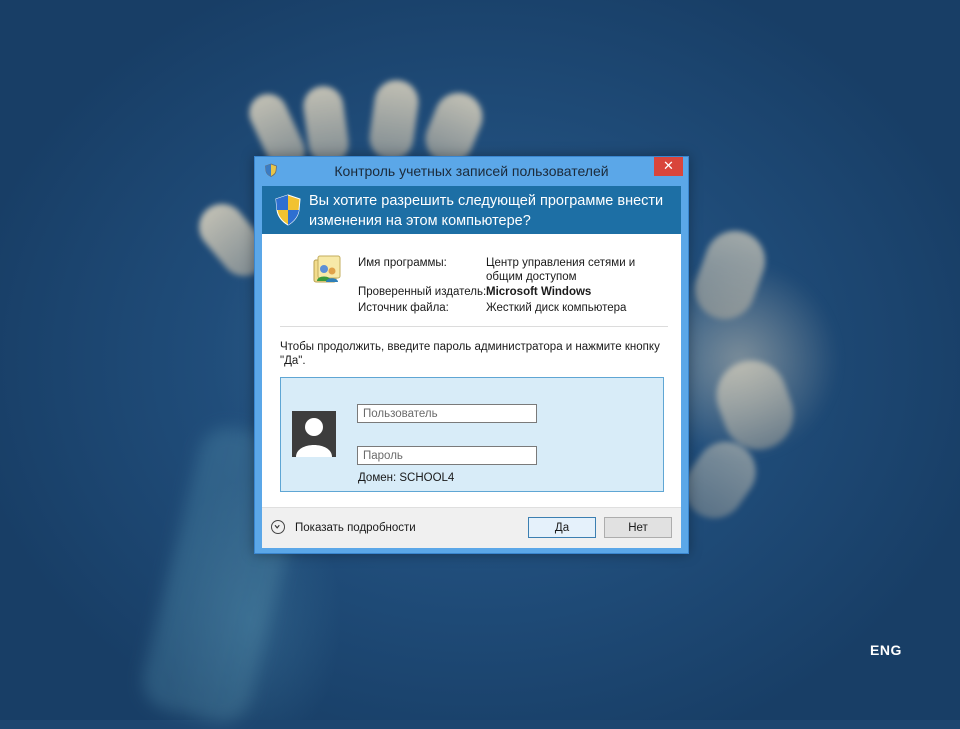 This screenshot has width=960, height=729. What do you see at coordinates (403, 308) in the screenshot?
I see `file-source-label: Источник файла:` at bounding box center [403, 308].